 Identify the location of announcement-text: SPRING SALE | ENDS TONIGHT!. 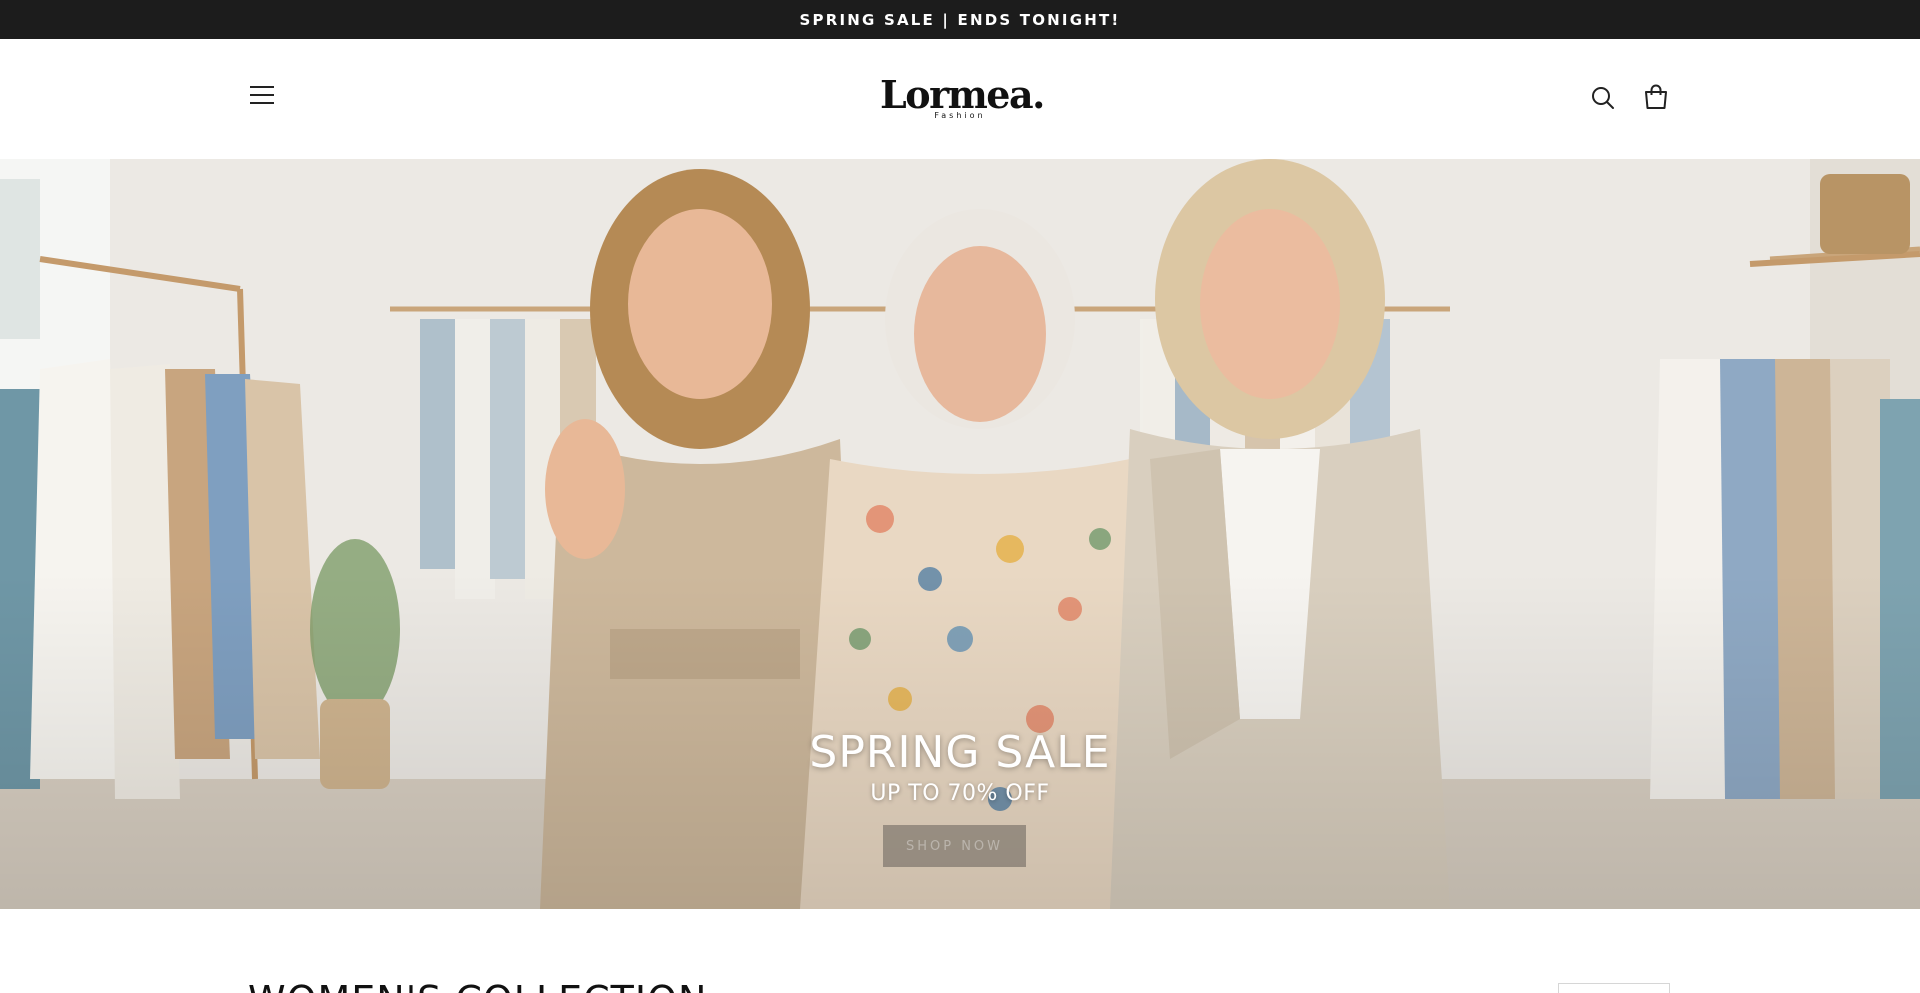
(960, 19).